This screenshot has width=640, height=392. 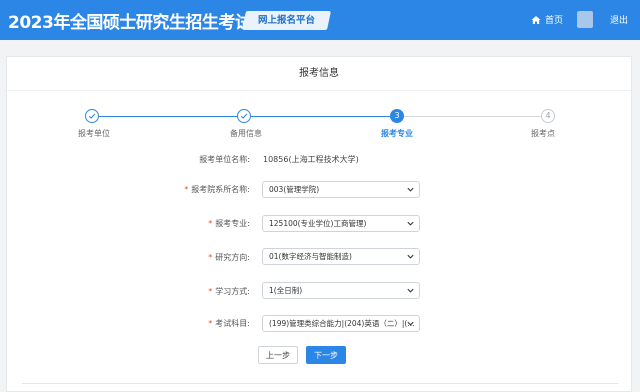 I want to click on direction-select: 01(数字经济与智能制造), so click(x=341, y=256).